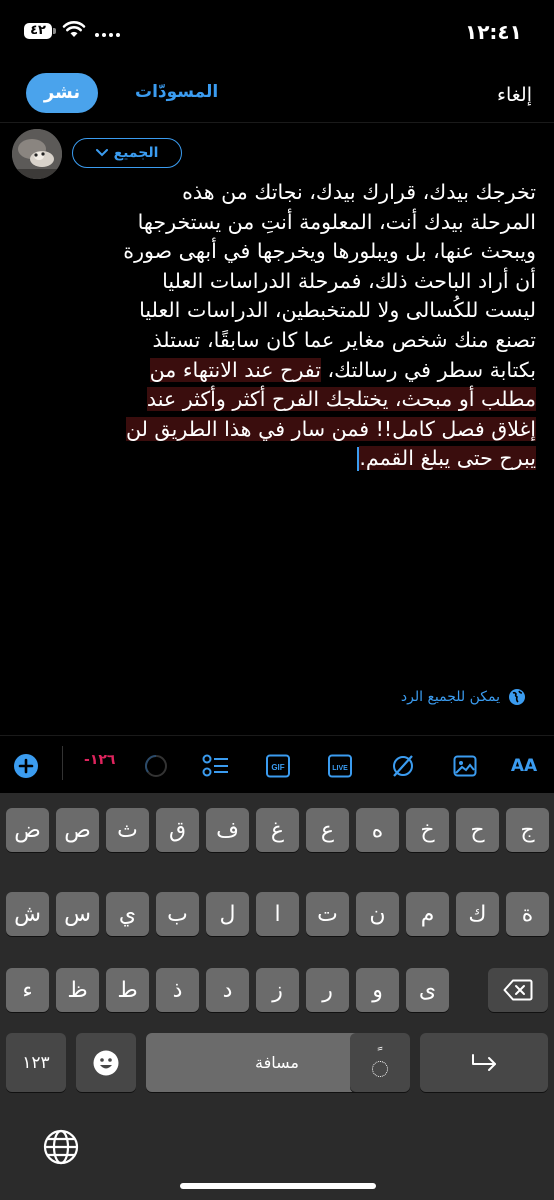 This screenshot has width=554, height=1200. What do you see at coordinates (136, 153) in the screenshot?
I see `audience-label: الجميع` at bounding box center [136, 153].